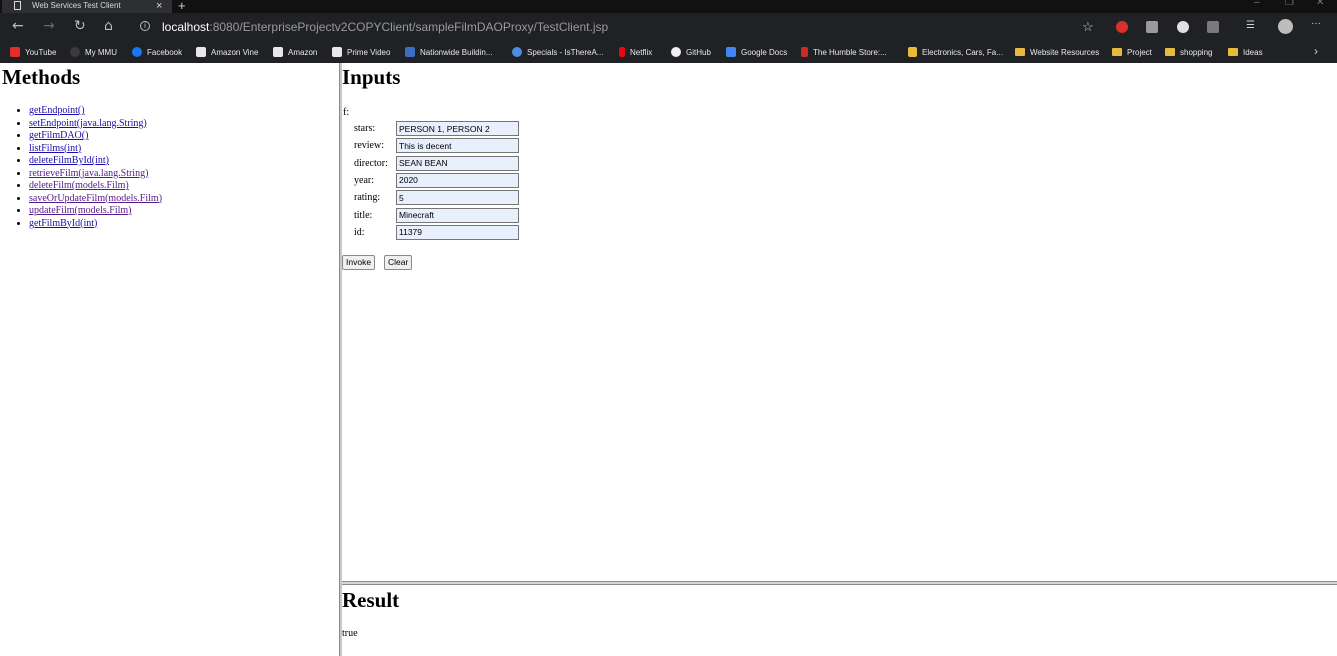 The height and width of the screenshot is (656, 1337). What do you see at coordinates (346, 112) in the screenshot?
I see `parameter-label: f:` at bounding box center [346, 112].